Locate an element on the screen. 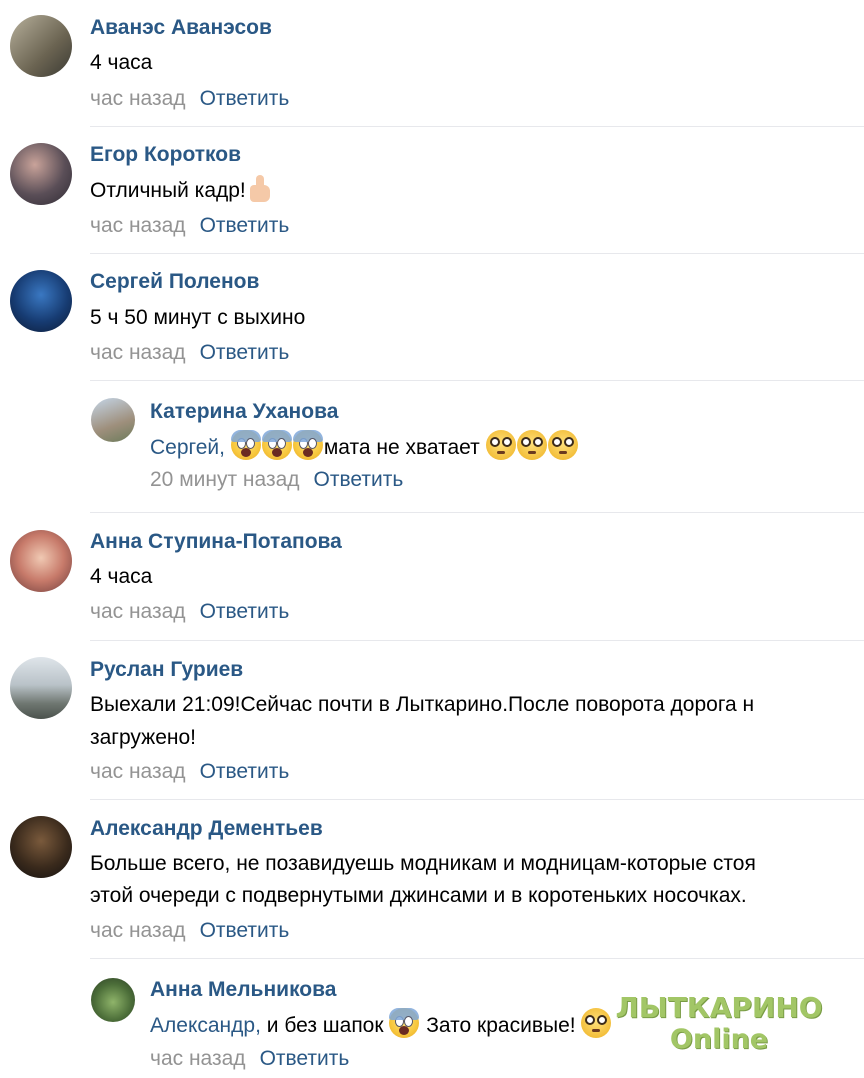 This screenshot has width=864, height=1078. comment-text: Александр, и без шапок Зато красивые! is located at coordinates (381, 1025).